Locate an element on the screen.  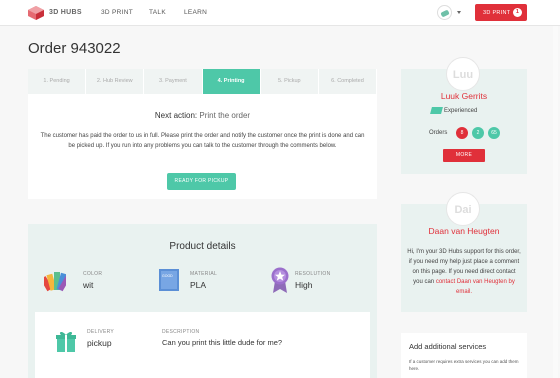
step-pending: 1. Pending is located at coordinates (57, 81).